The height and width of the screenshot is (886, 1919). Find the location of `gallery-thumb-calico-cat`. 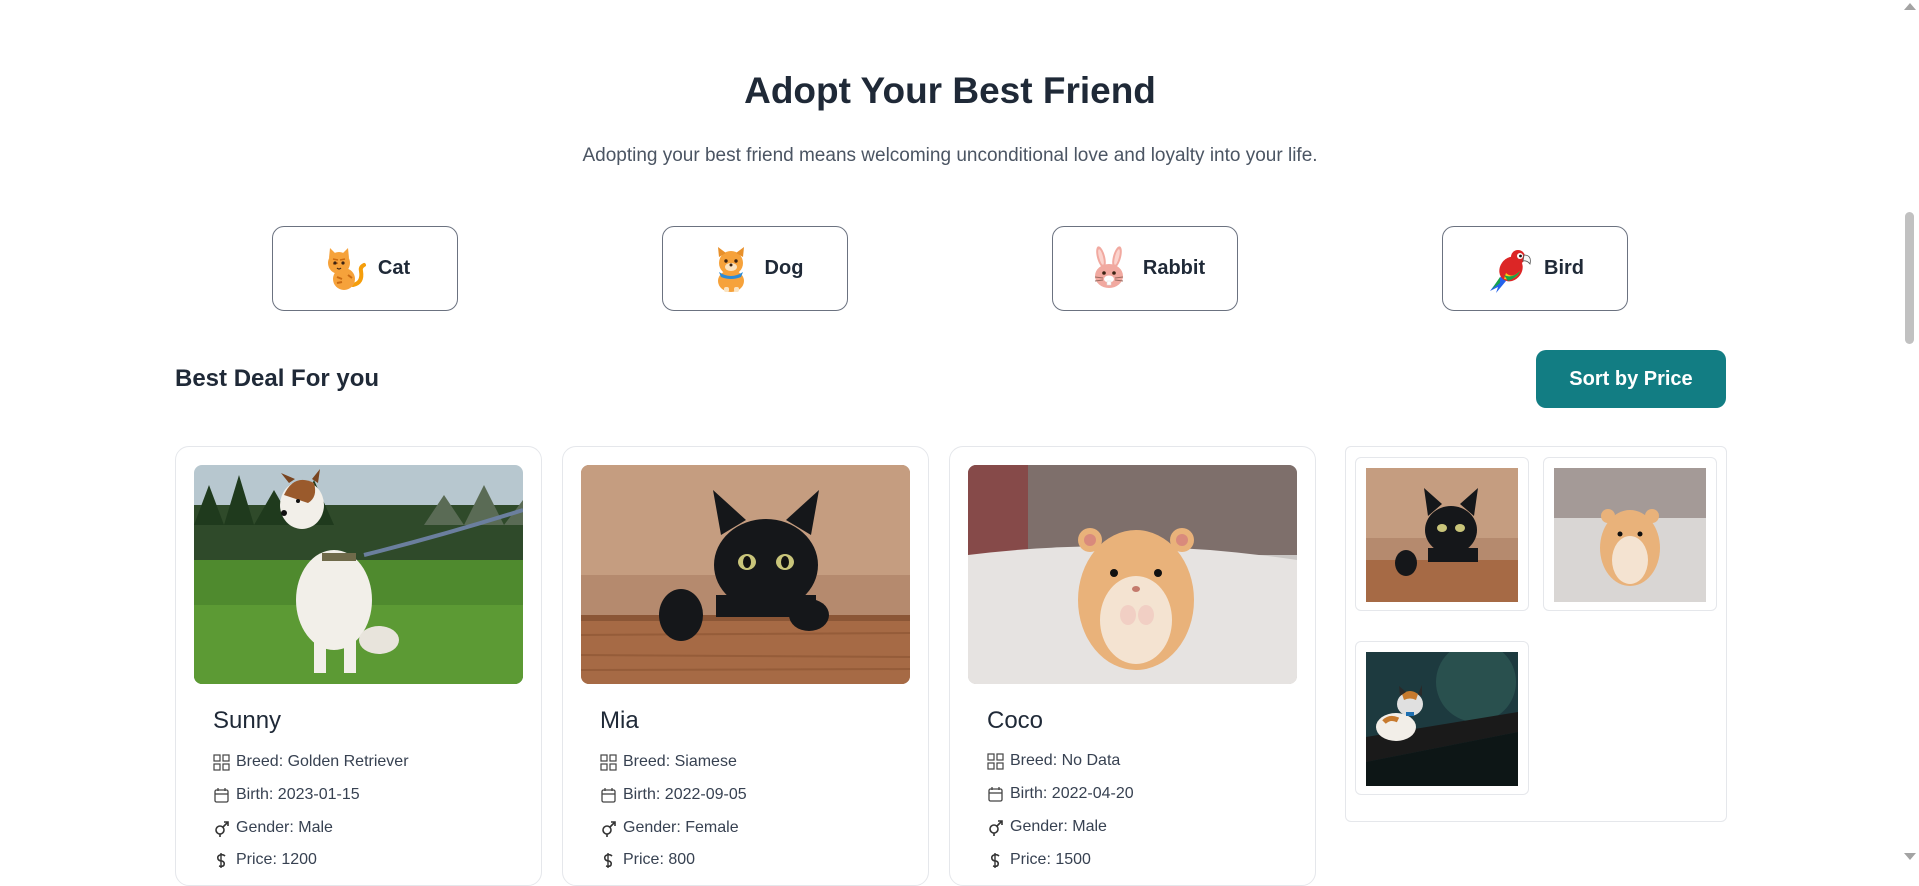

gallery-thumb-calico-cat is located at coordinates (1442, 718).